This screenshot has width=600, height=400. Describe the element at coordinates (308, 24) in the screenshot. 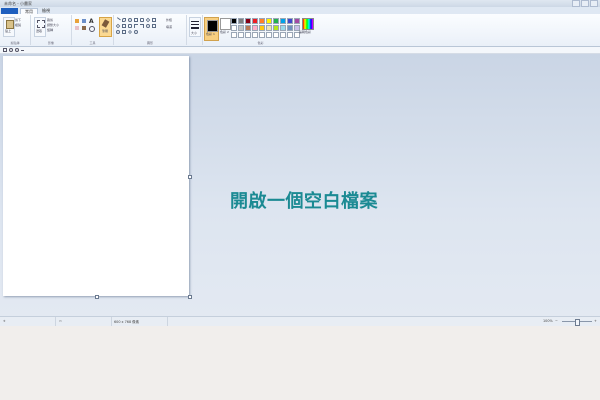

I see `edit-colors-button` at that location.